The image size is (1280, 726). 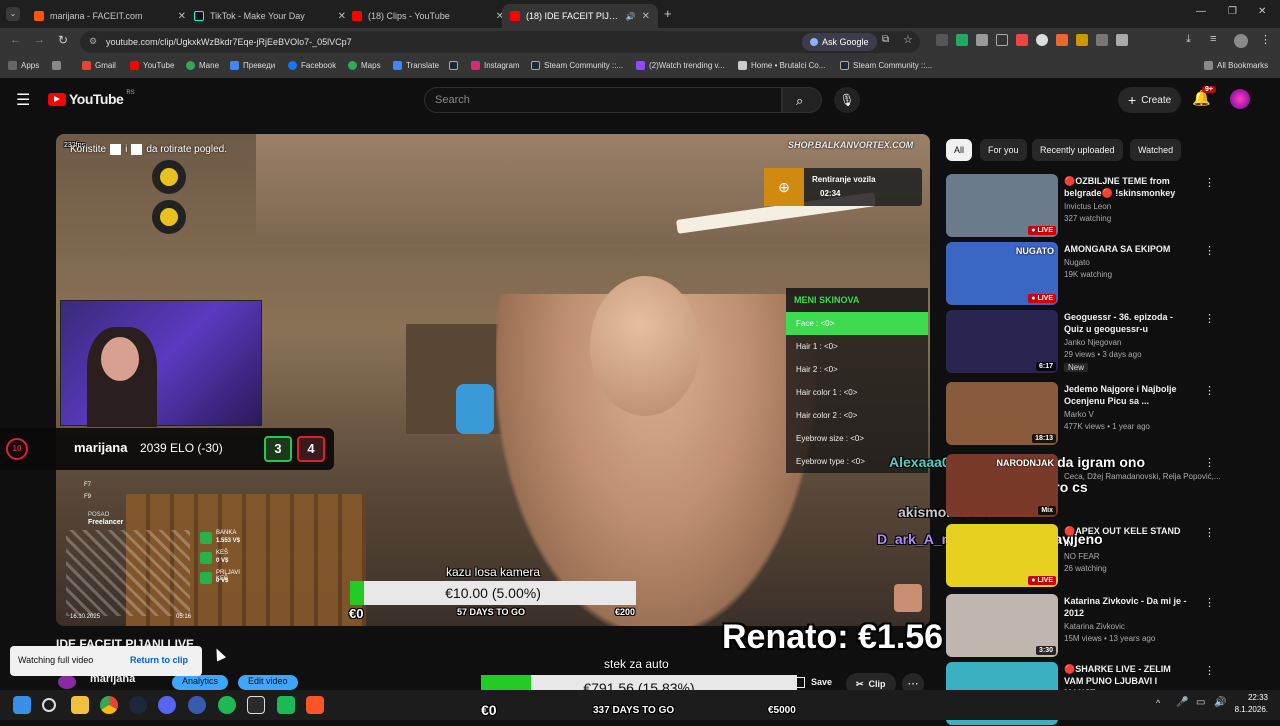 What do you see at coordinates (580, 16) in the screenshot?
I see `tab-youtube-live: (18) IDE FACEIT PIJANI LIVE 🔊 ✕` at bounding box center [580, 16].